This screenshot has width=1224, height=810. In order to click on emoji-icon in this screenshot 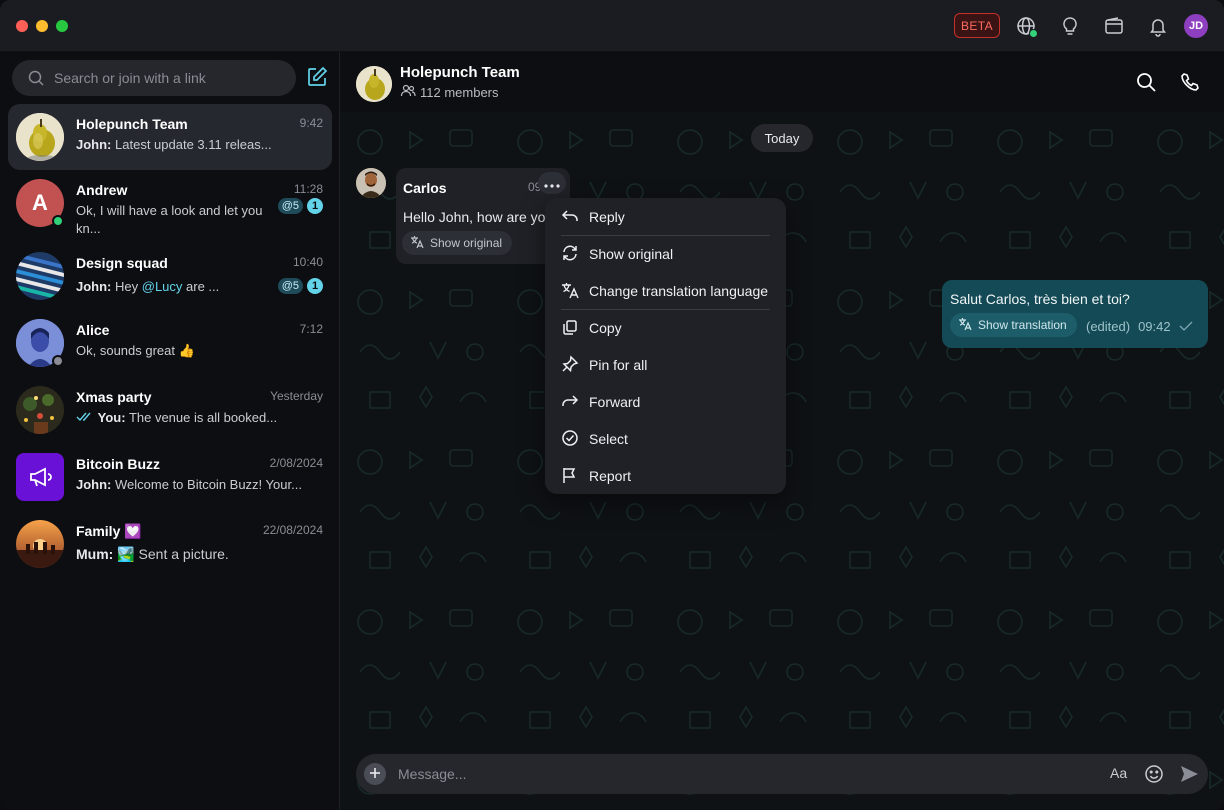, I will do `click(1154, 775)`.